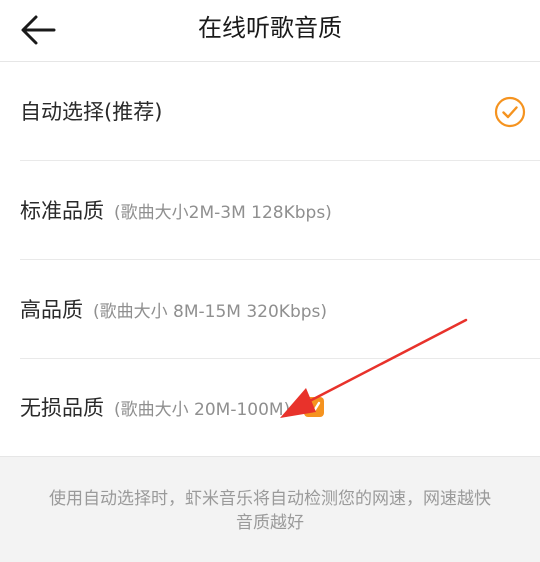  I want to click on option-size-info: (歌曲大小2M-3M 128Kbps), so click(223, 212).